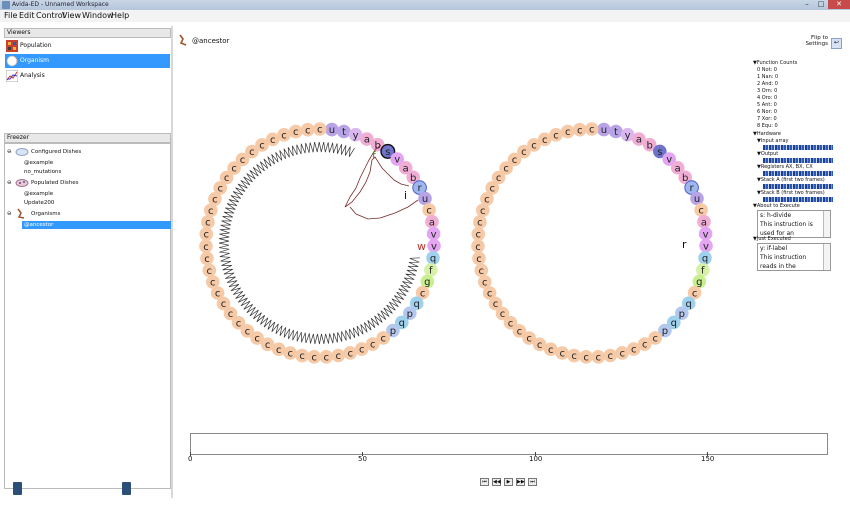  Describe the element at coordinates (767, 154) in the screenshot. I see `output-label: ▼Output` at that location.